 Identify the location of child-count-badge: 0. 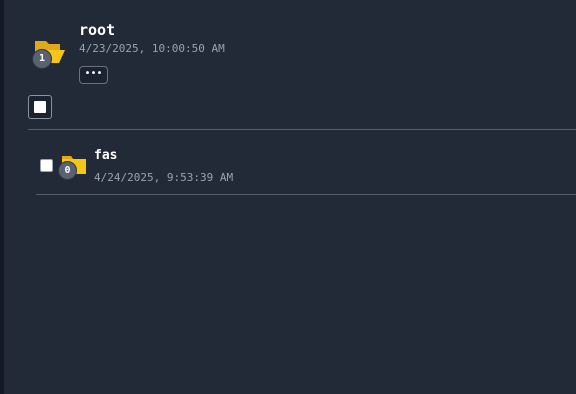
(67, 170).